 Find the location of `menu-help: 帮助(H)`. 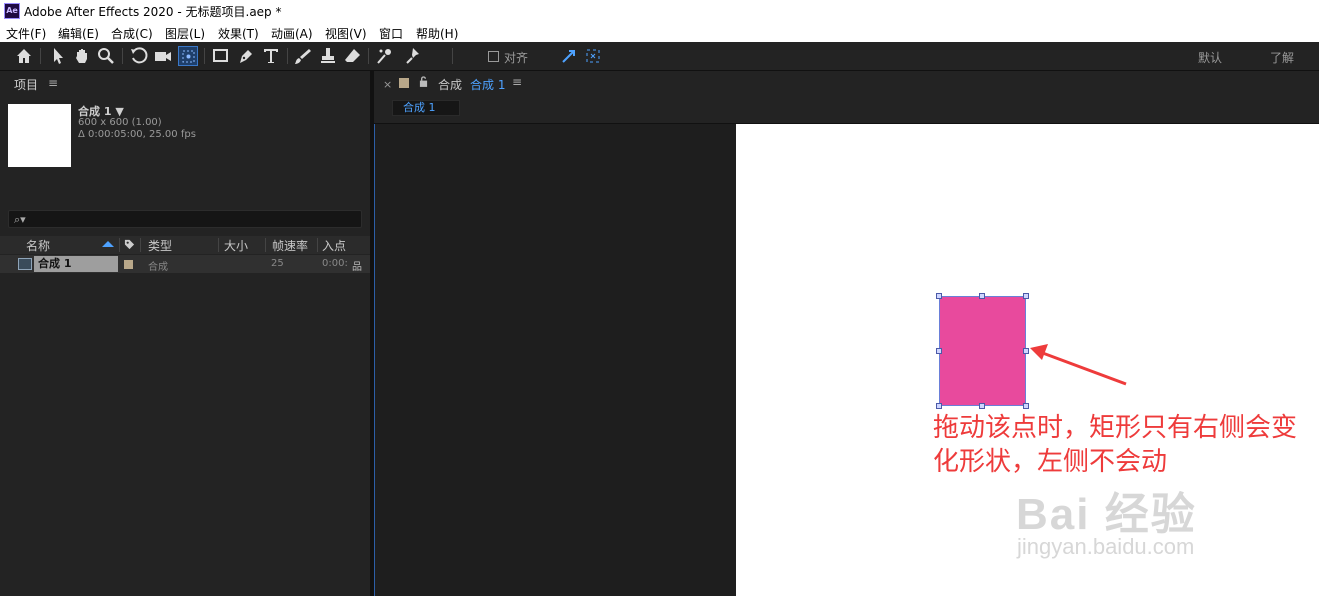

menu-help: 帮助(H) is located at coordinates (437, 33).